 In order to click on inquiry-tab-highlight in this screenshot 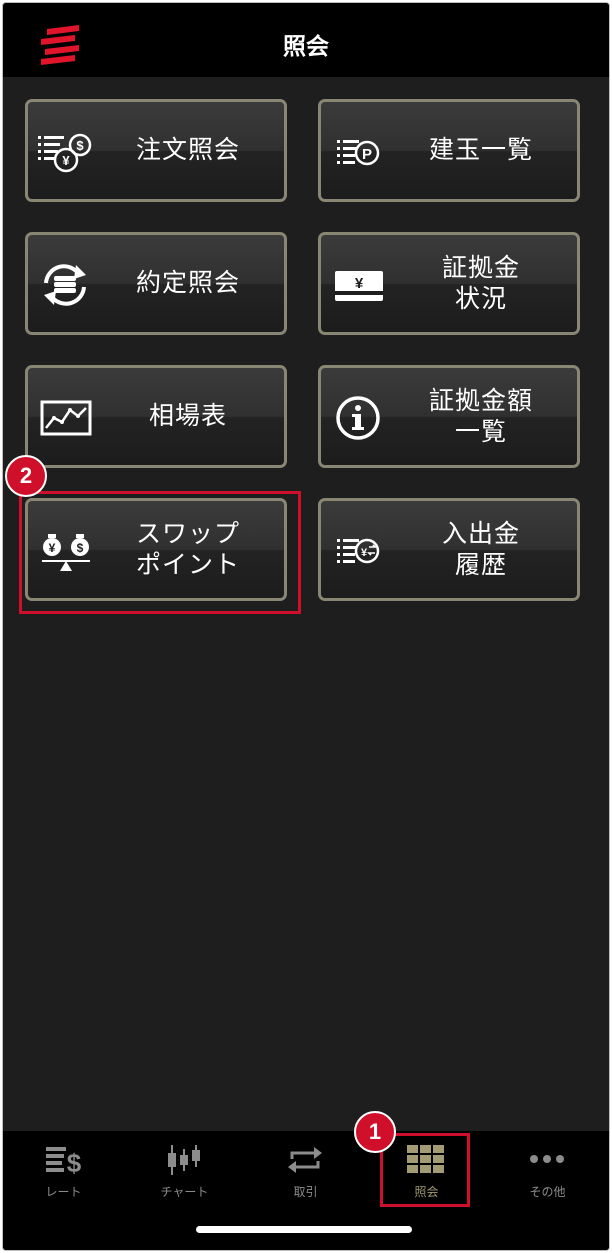, I will do `click(425, 1170)`.